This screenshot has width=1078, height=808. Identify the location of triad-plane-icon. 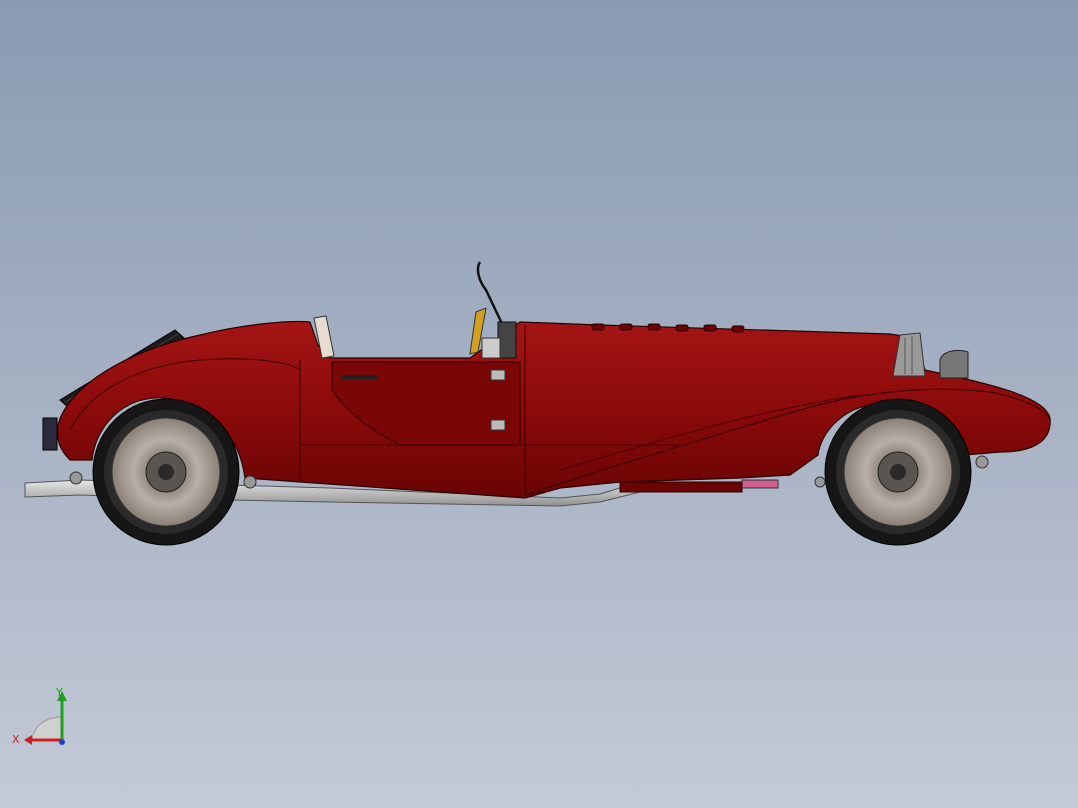
(47, 728).